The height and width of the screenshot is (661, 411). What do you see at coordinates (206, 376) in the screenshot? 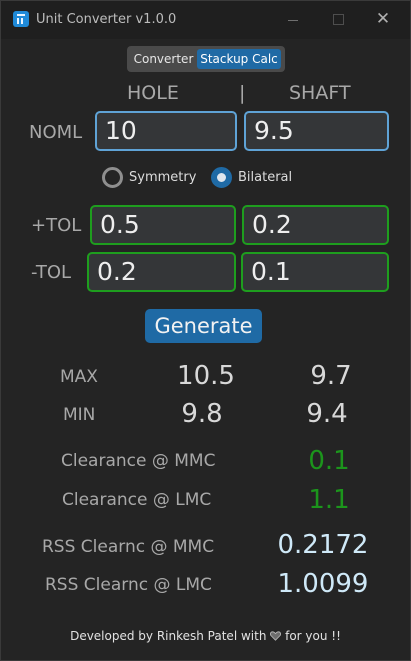
I see `hole-max-value: 10.5` at bounding box center [206, 376].